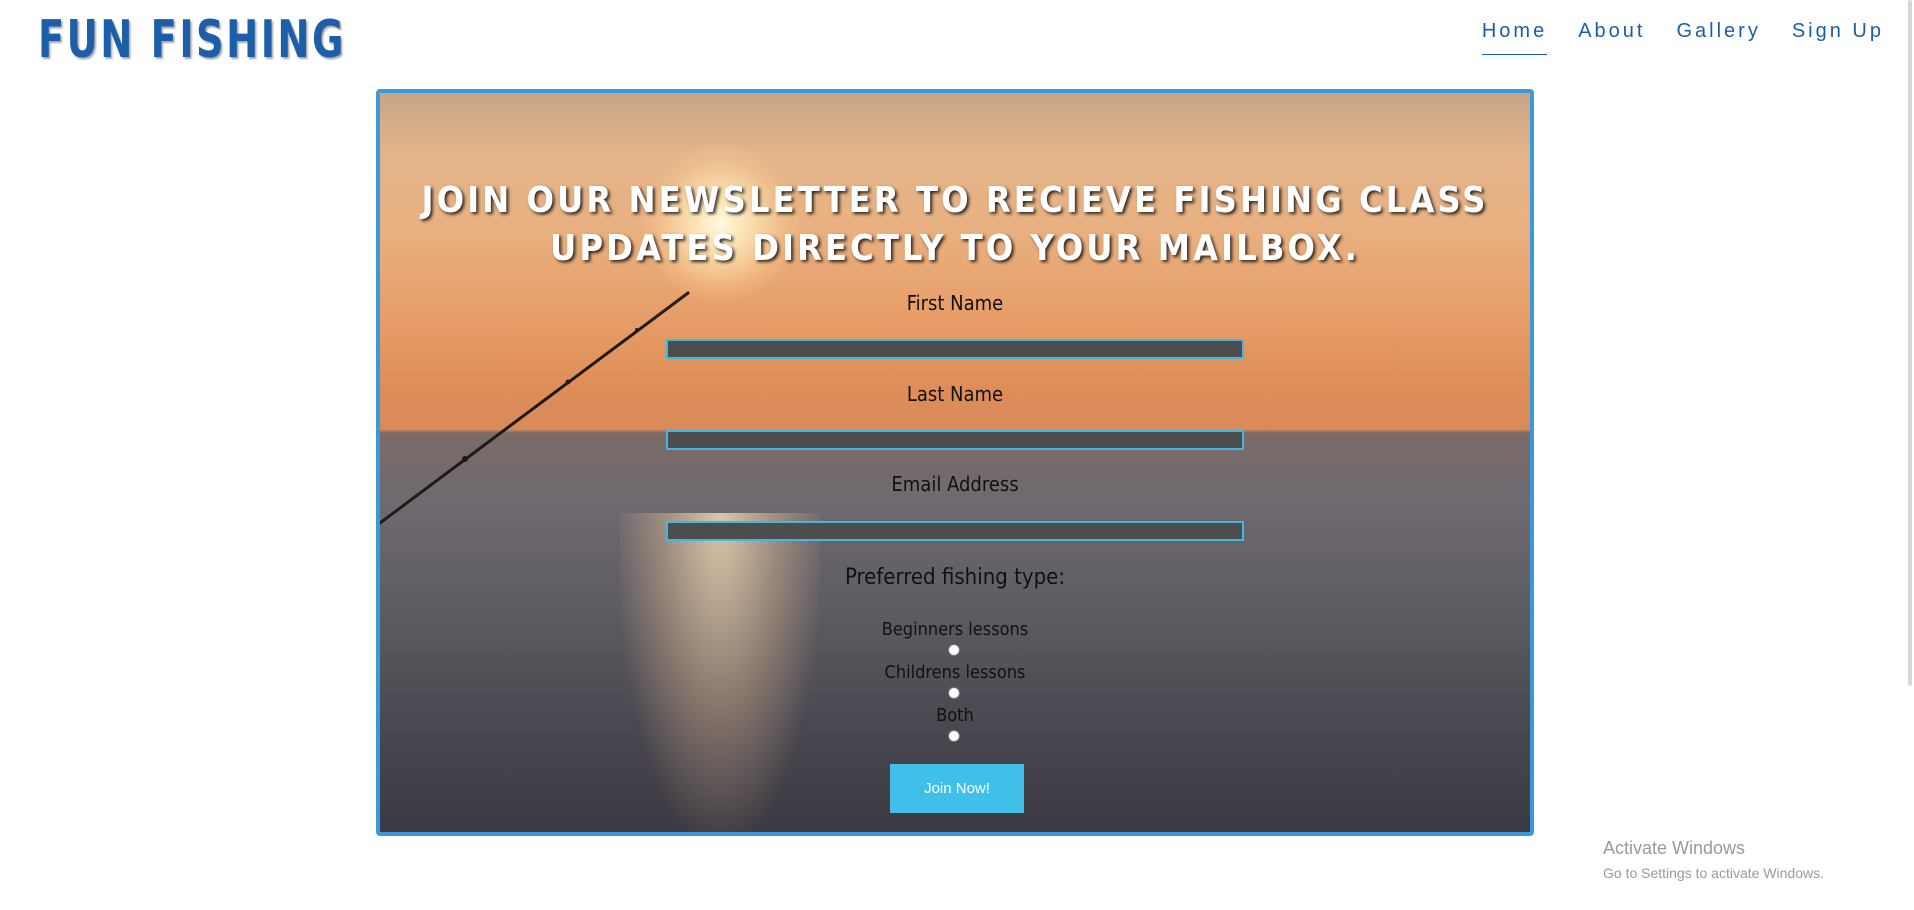  What do you see at coordinates (192, 40) in the screenshot?
I see `site-logo: FUN FISHING` at bounding box center [192, 40].